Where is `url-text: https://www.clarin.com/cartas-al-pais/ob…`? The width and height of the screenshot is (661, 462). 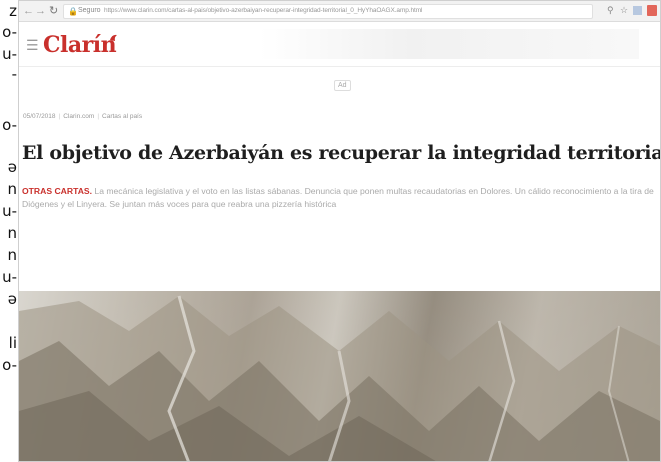 url-text: https://www.clarin.com/cartas-al-pais/ob… is located at coordinates (263, 10).